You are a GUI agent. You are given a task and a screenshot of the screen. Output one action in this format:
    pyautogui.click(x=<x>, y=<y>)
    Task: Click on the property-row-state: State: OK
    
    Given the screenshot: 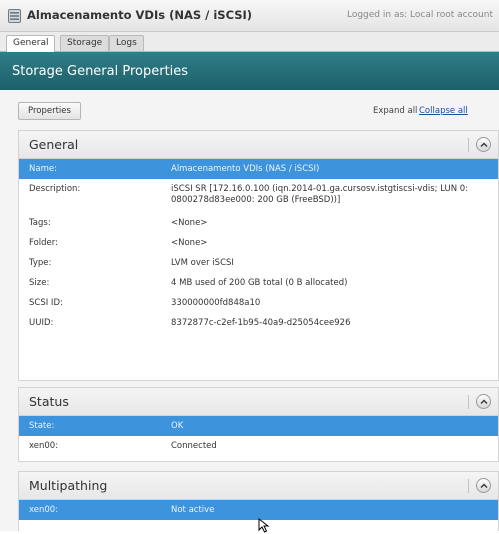 What is the action you would take?
    pyautogui.click(x=258, y=426)
    